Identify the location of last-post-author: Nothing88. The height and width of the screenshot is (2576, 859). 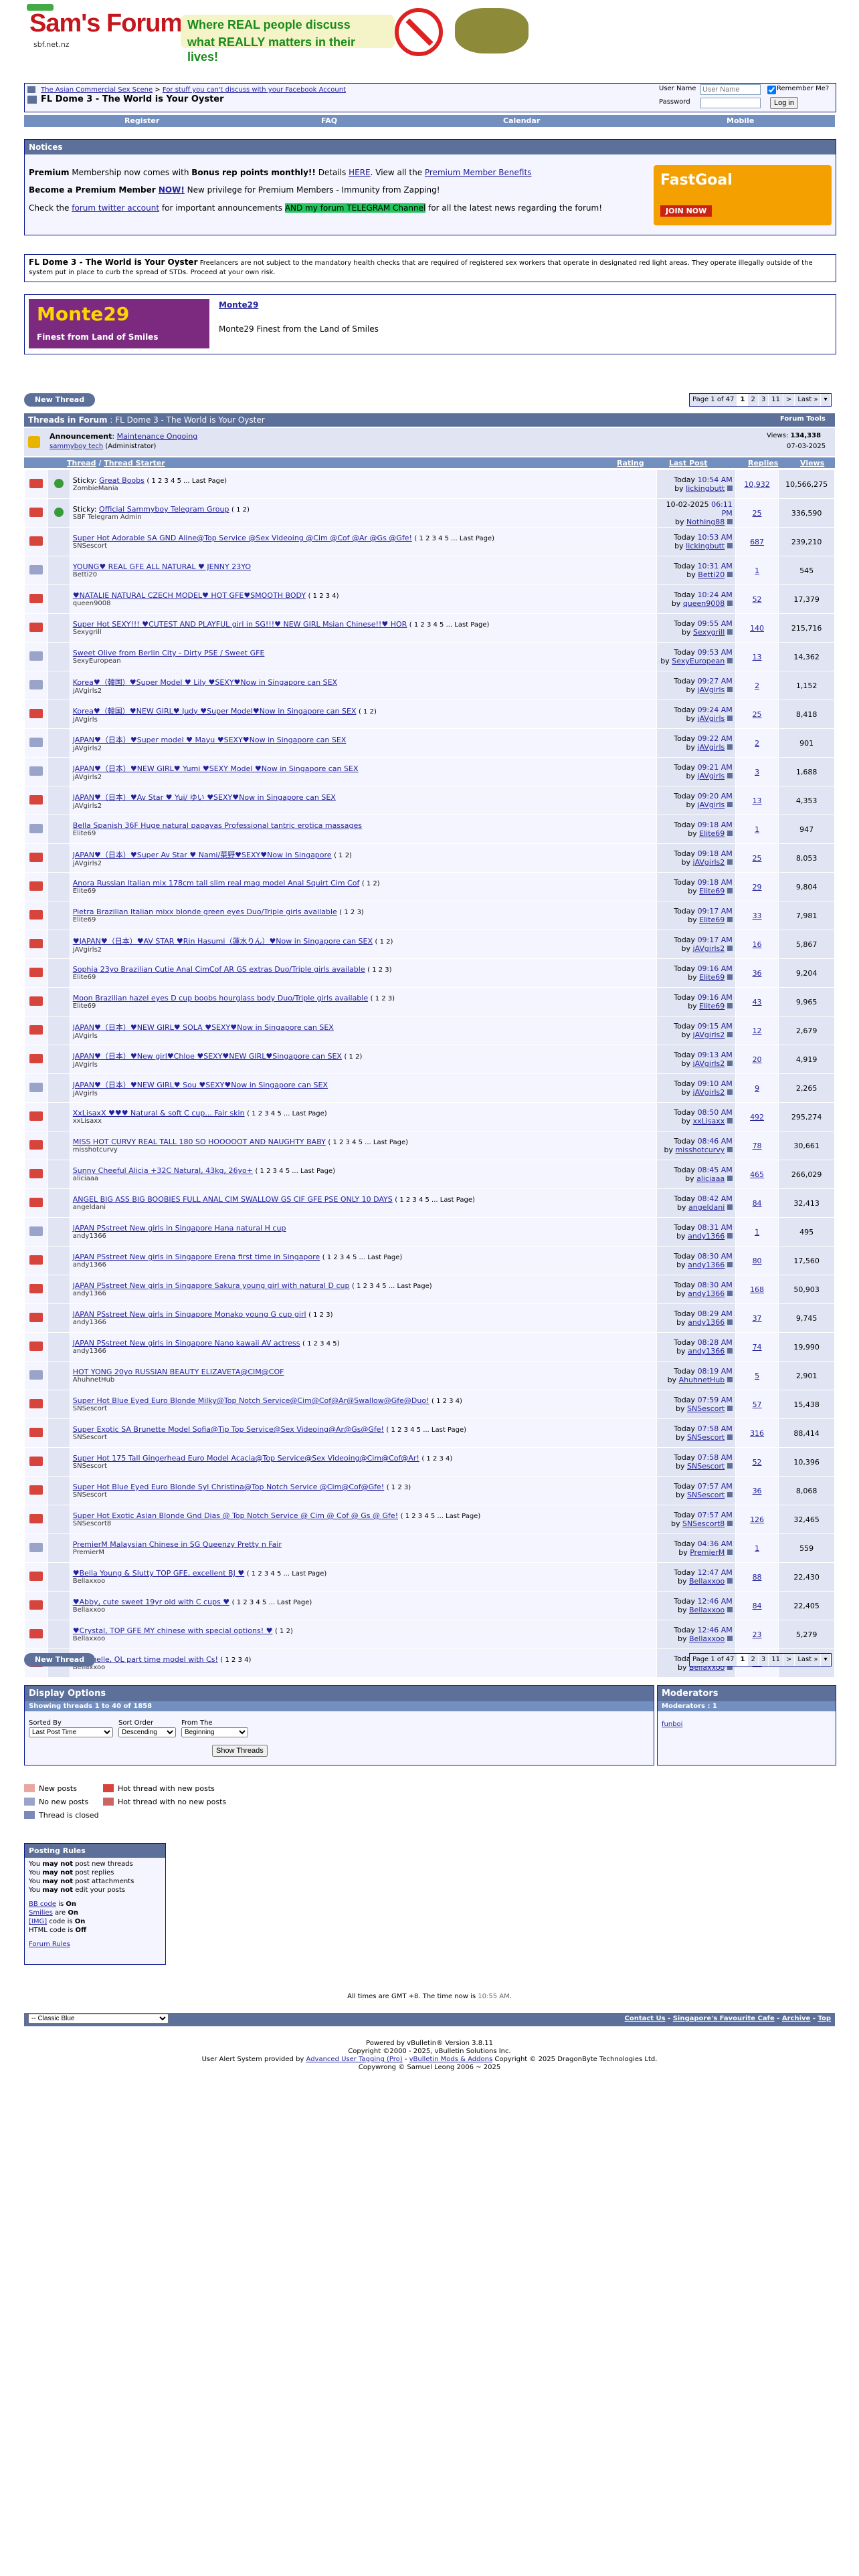
(706, 522).